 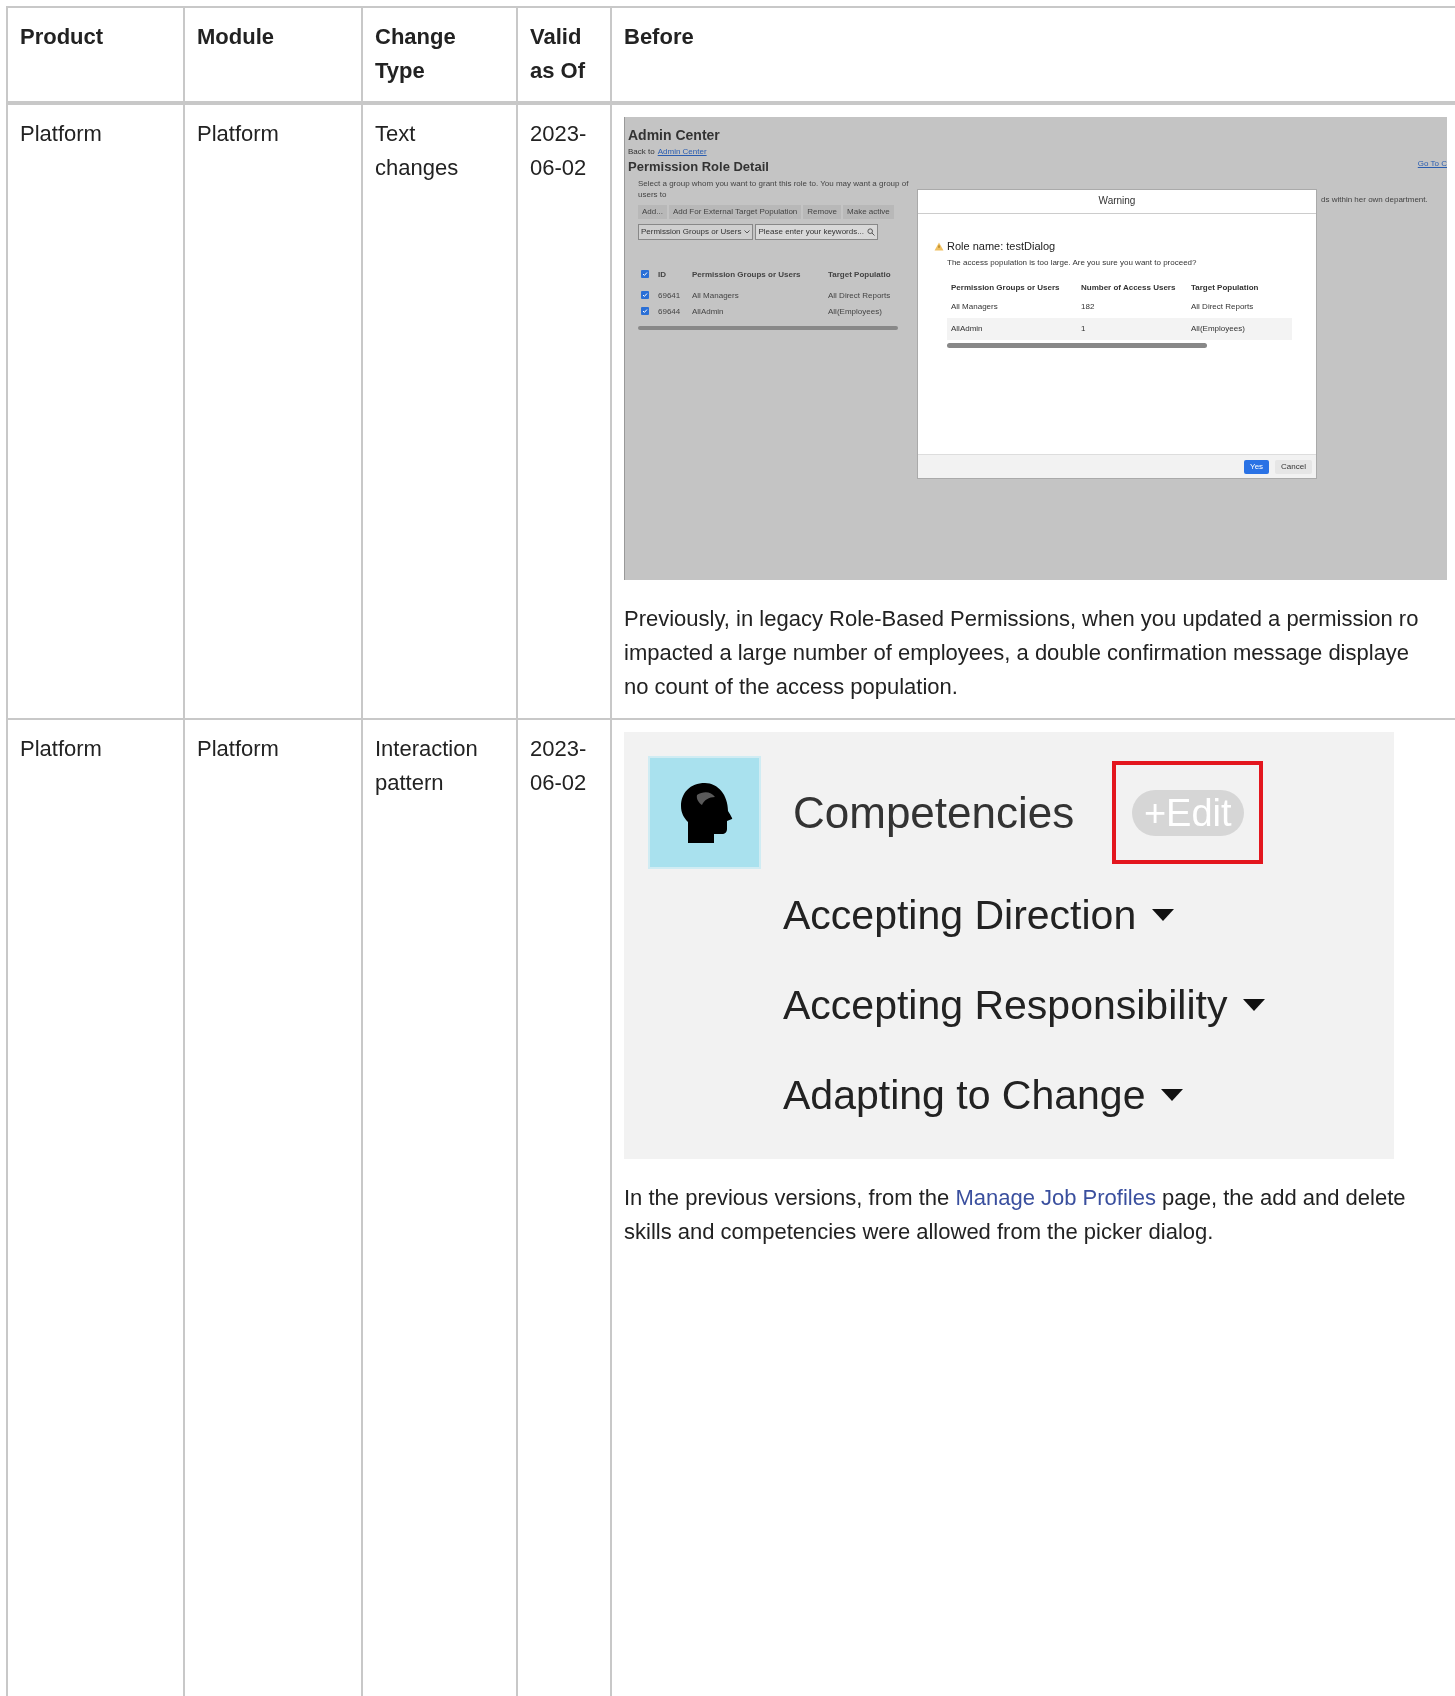 What do you see at coordinates (747, 231) in the screenshot?
I see `chevron-icon` at bounding box center [747, 231].